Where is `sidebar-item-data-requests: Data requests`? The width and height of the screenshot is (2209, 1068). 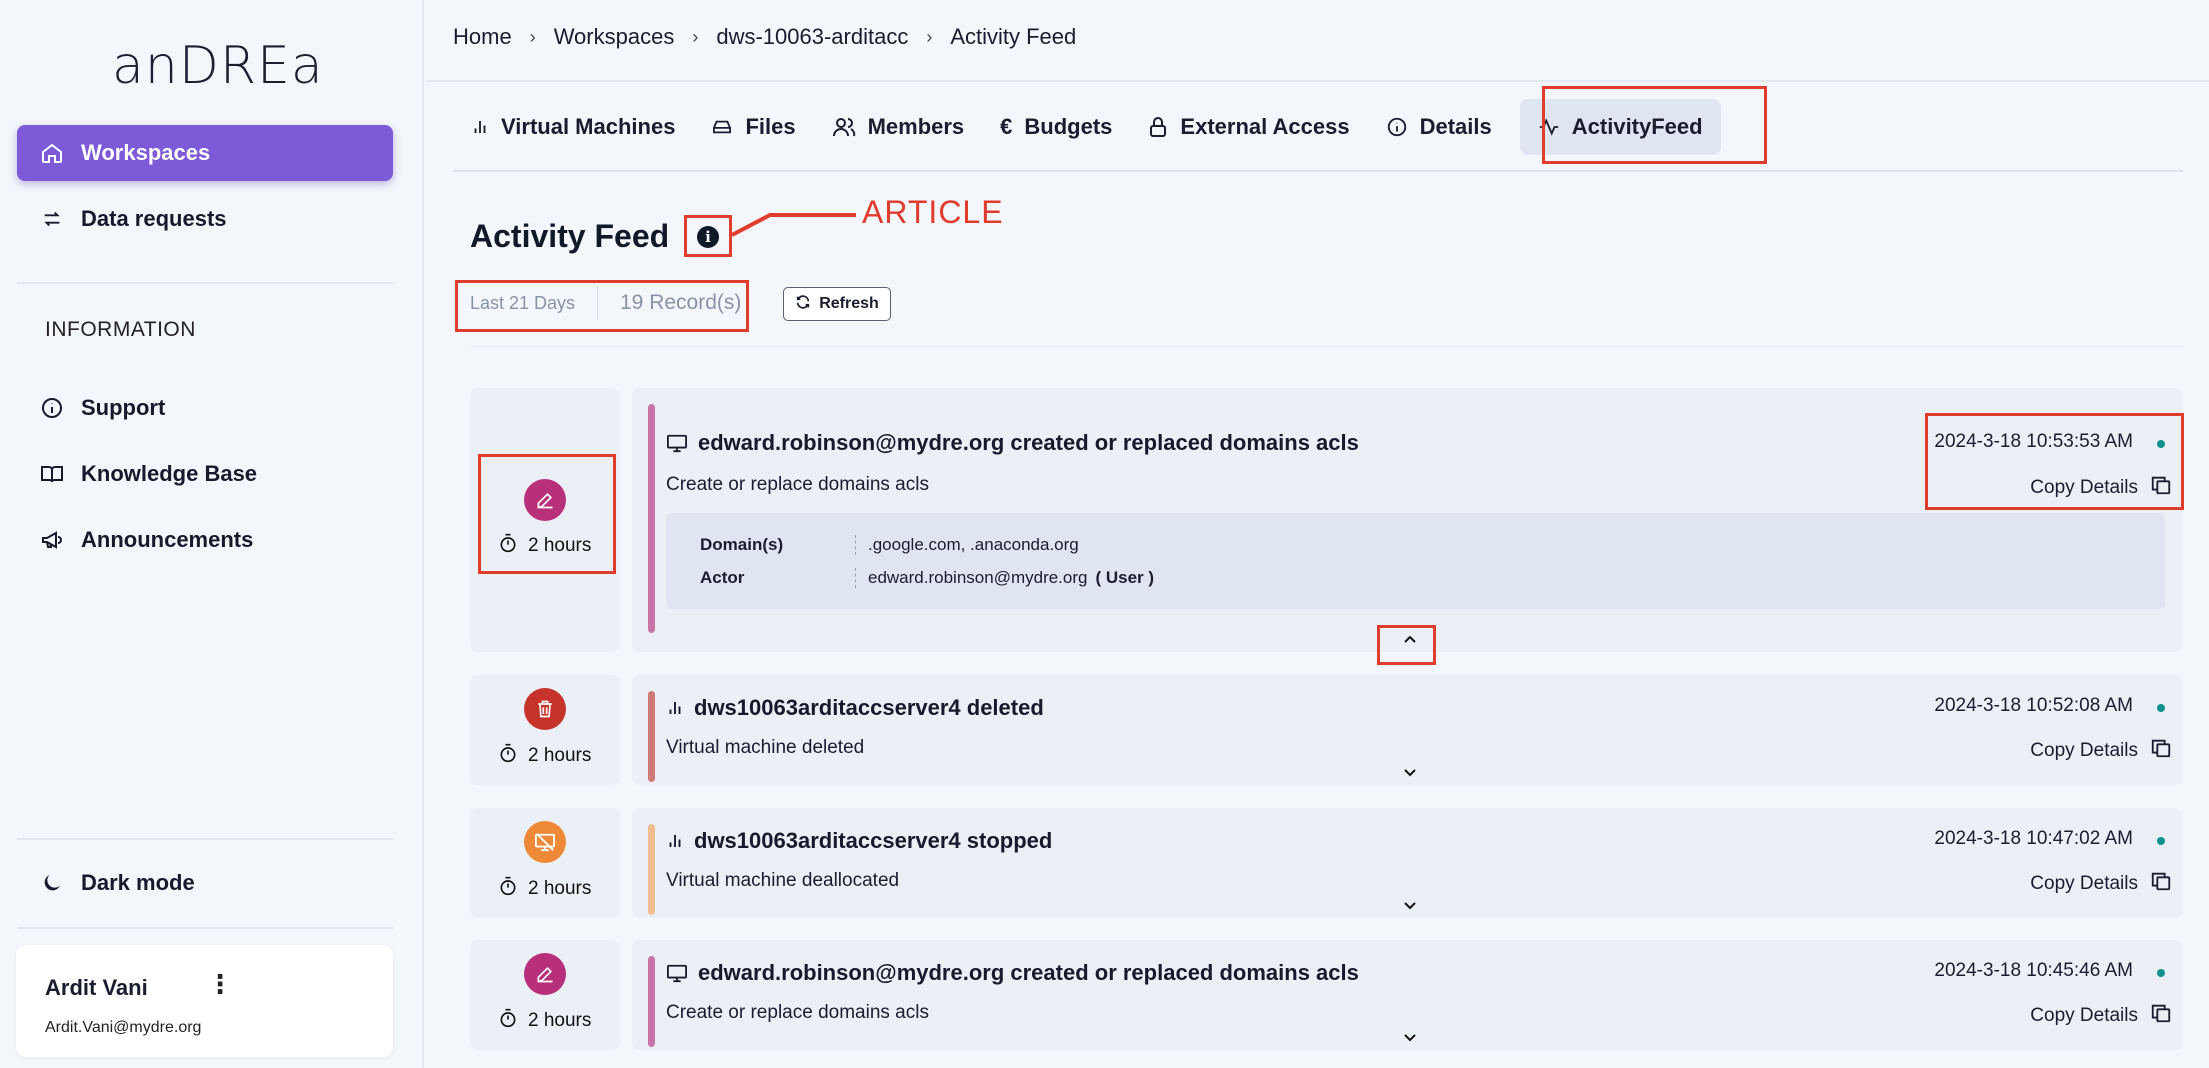 sidebar-item-data-requests: Data requests is located at coordinates (205, 219).